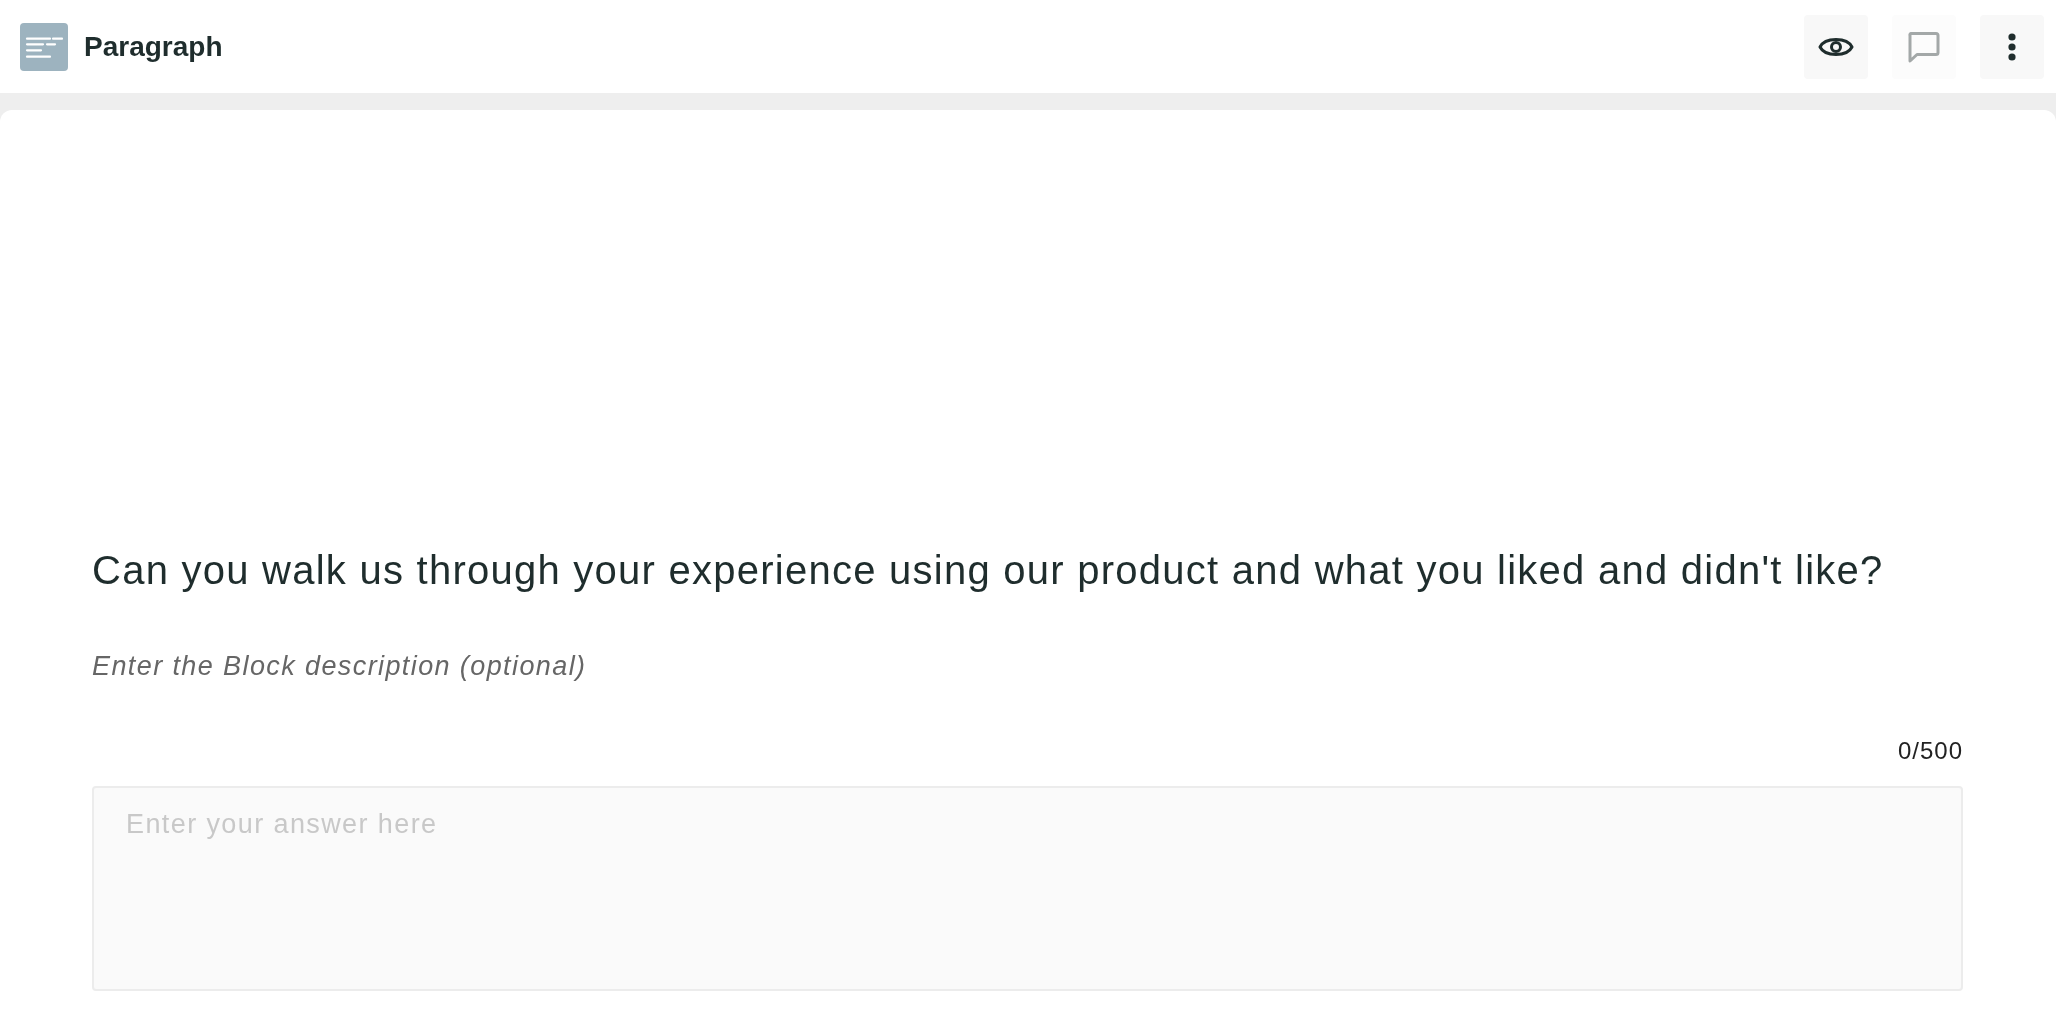 This screenshot has height=1022, width=2056. I want to click on description-field: Enter the Block description (optional), so click(1027, 666).